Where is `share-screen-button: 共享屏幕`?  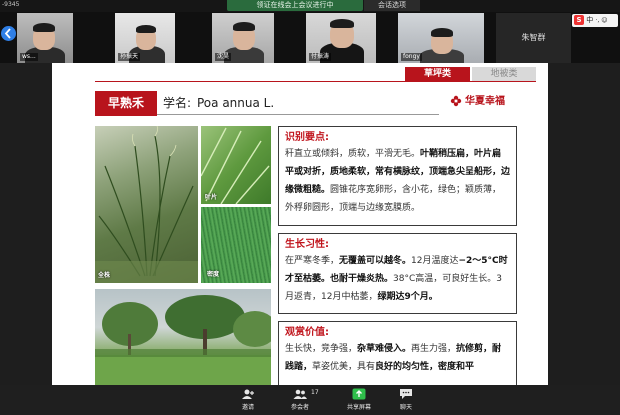 share-screen-button: 共享屏幕 is located at coordinates (359, 399).